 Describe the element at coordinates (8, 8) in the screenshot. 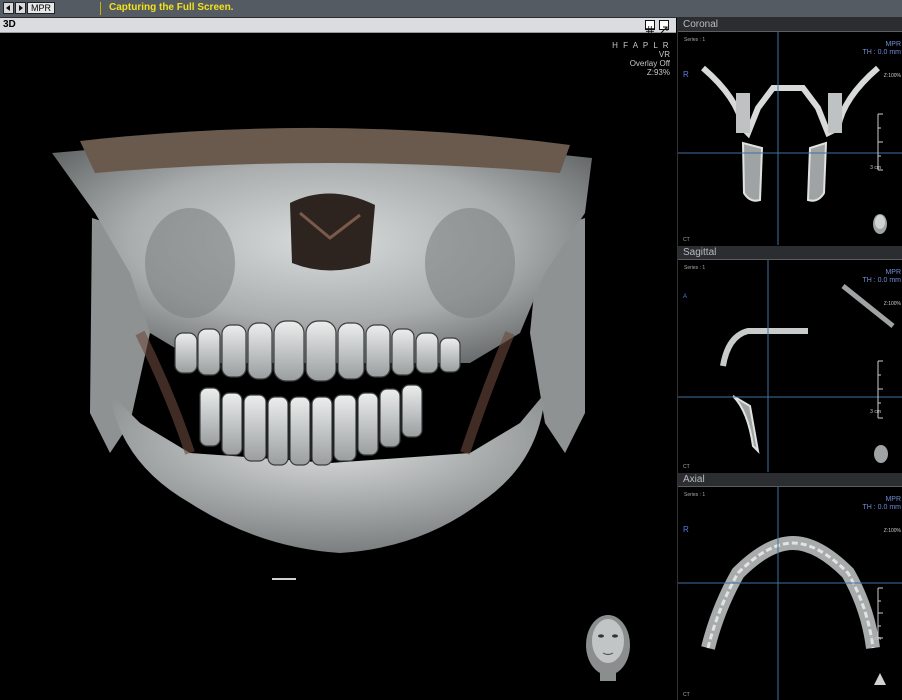

I see `previous-arrow-icon` at that location.